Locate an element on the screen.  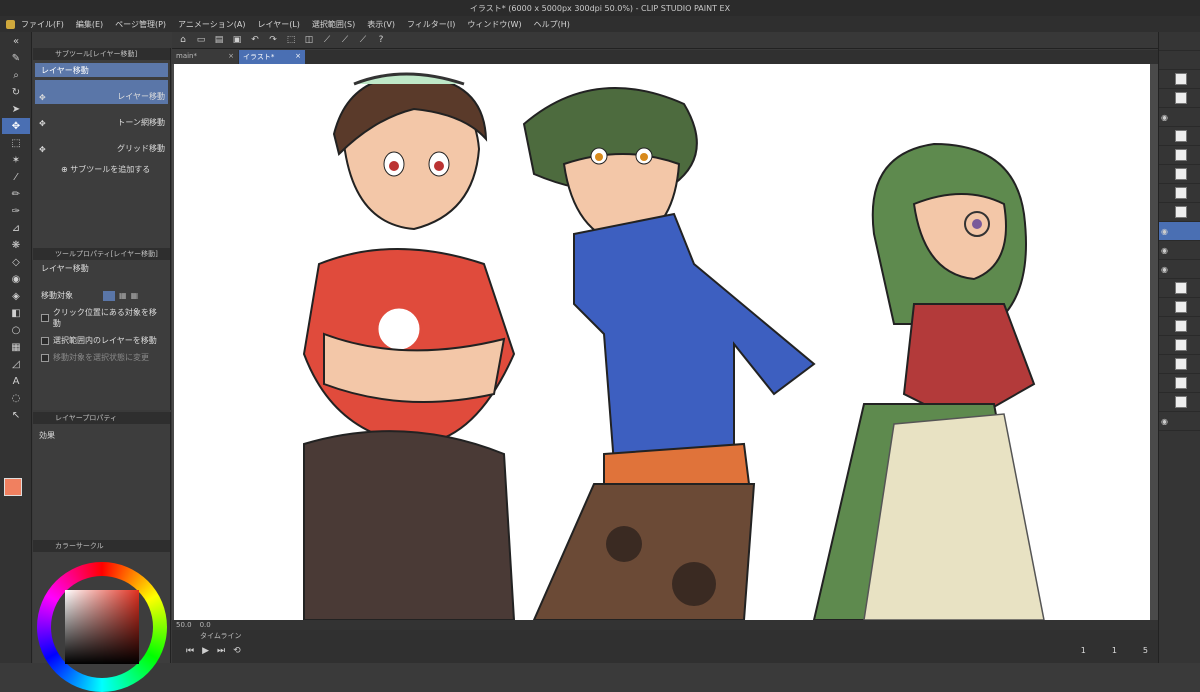
target-tone-icon: ▦ is located at coordinates (123, 295).